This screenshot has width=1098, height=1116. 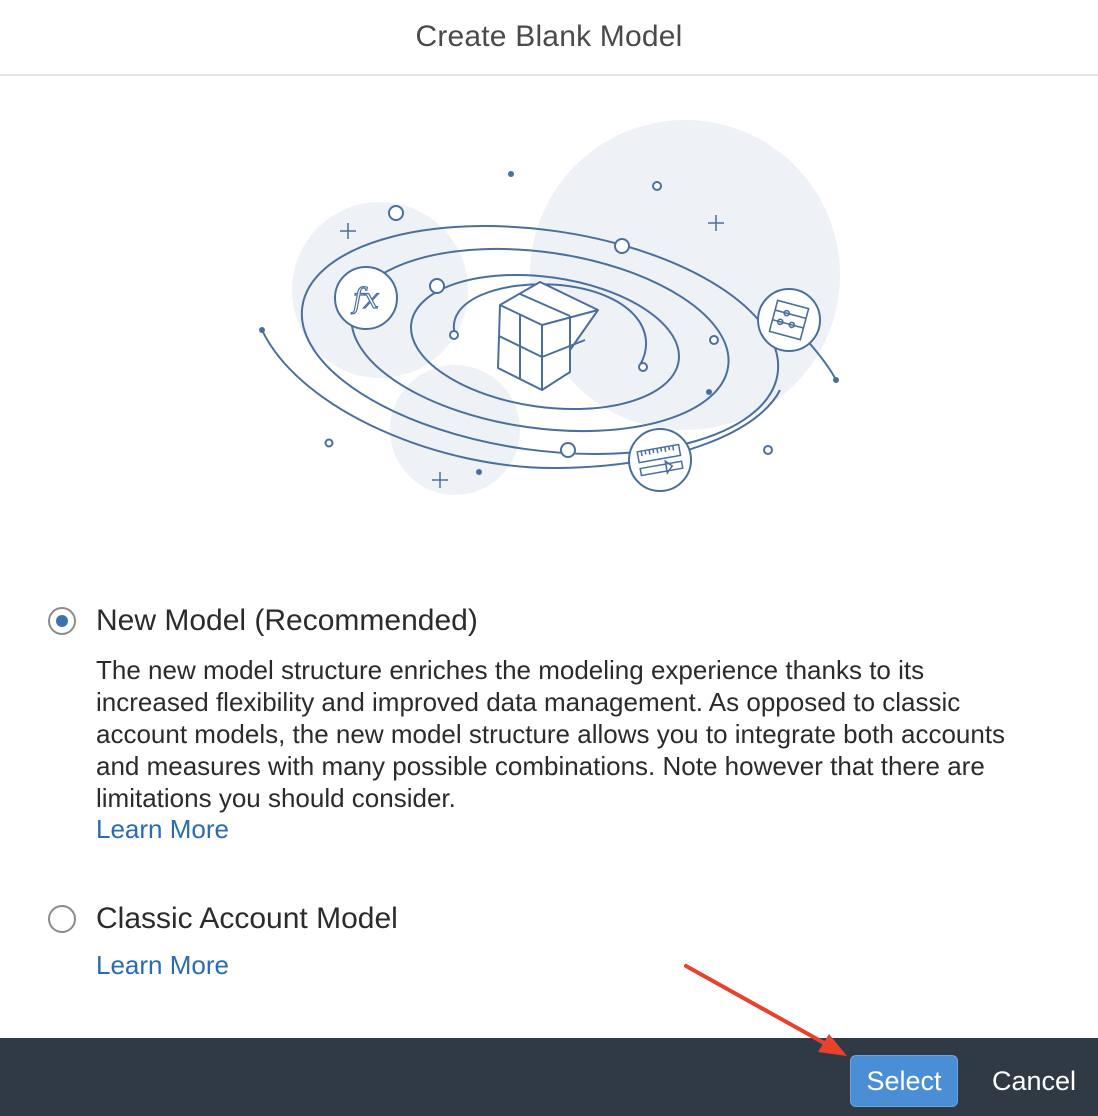 I want to click on radio-new-model, so click(x=62, y=621).